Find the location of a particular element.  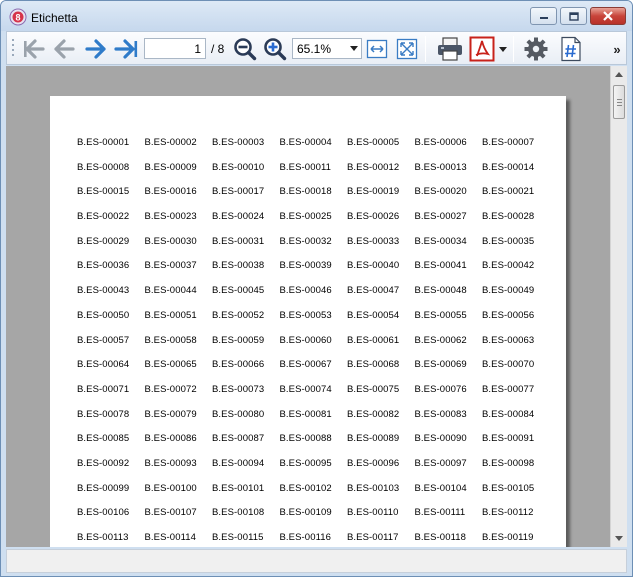

next-page-button is located at coordinates (96, 49).